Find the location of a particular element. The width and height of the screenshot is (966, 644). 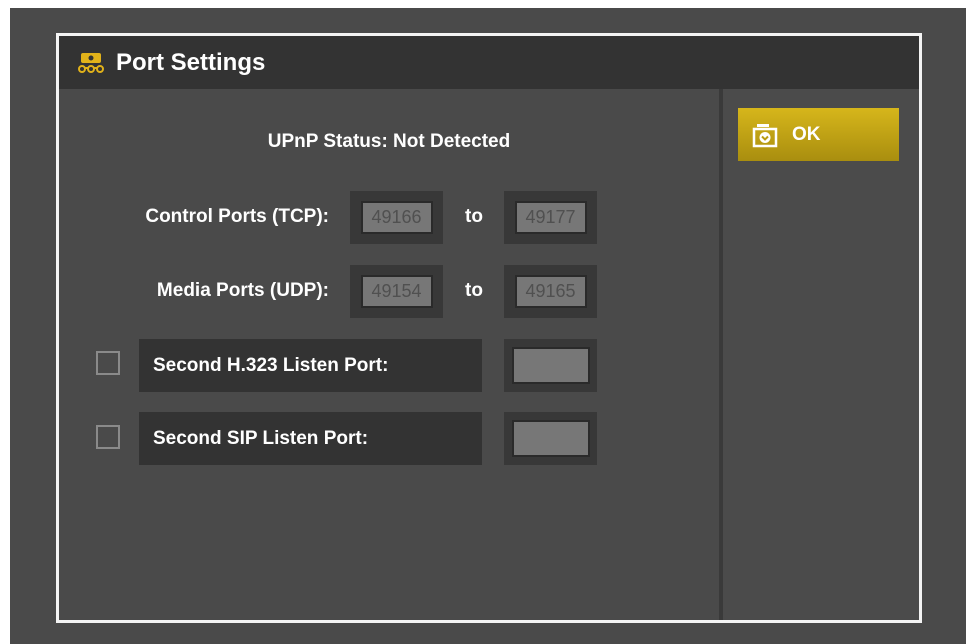

sip-listen-checkbox is located at coordinates (108, 437).